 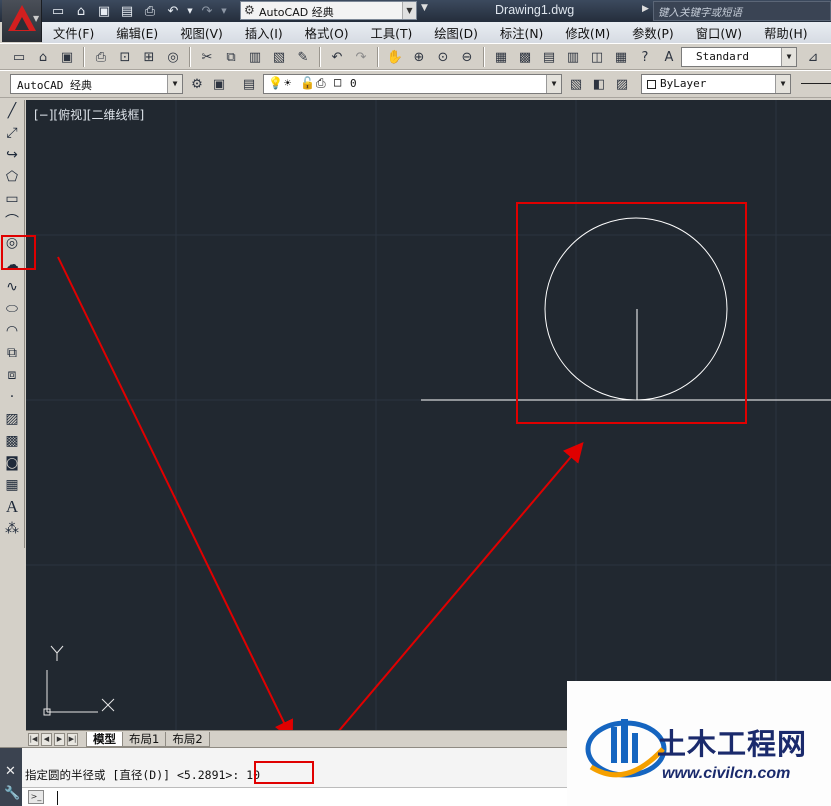 What do you see at coordinates (12, 133) in the screenshot?
I see `construction-line-icon: ⤢` at bounding box center [12, 133].